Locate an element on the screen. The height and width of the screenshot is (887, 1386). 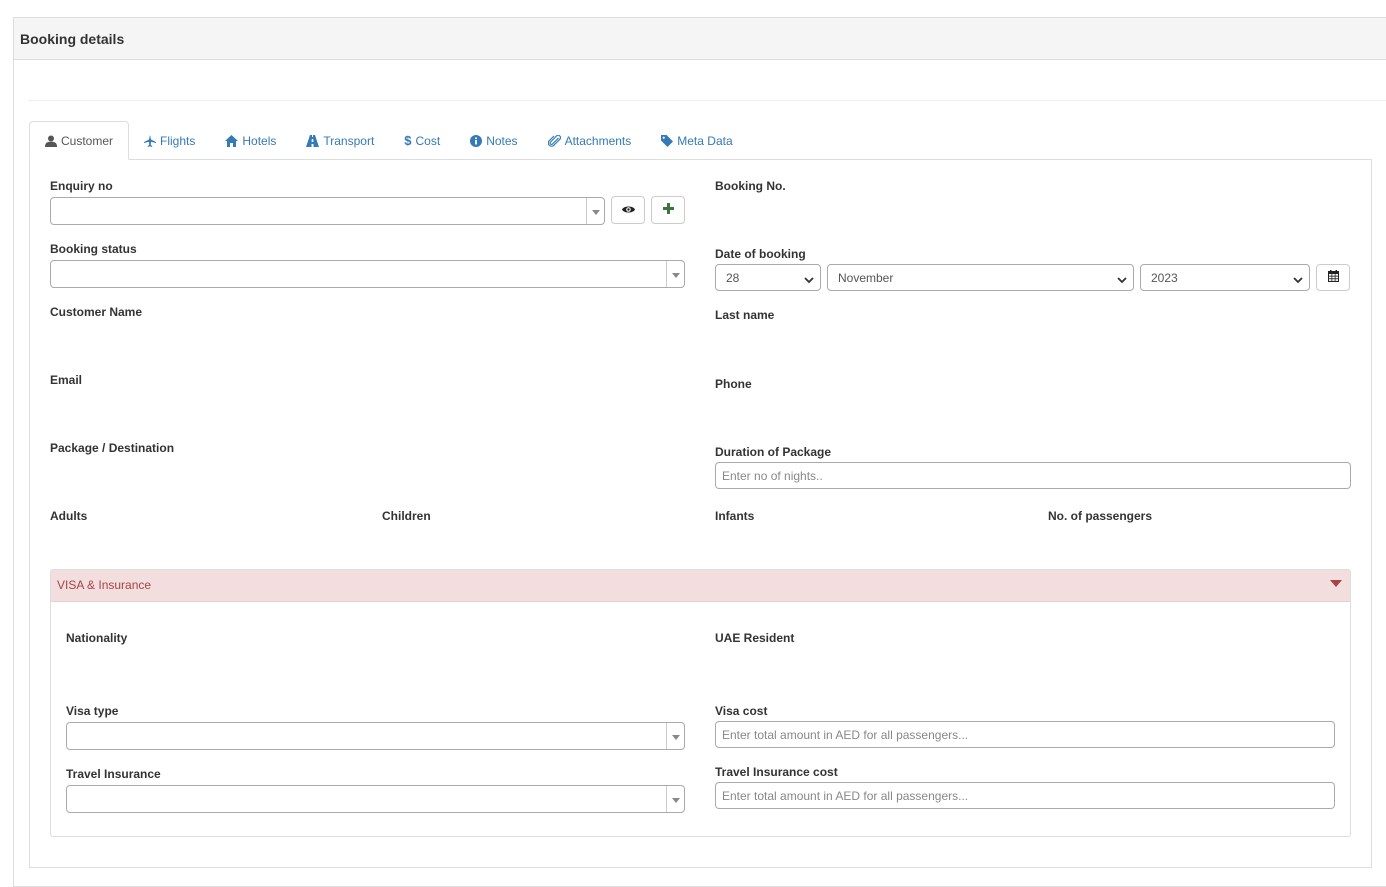
tab-label: Cost is located at coordinates (428, 140).